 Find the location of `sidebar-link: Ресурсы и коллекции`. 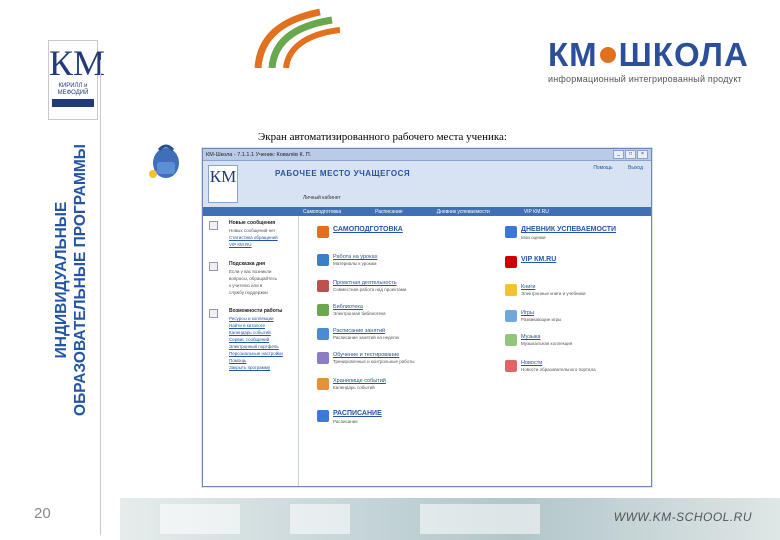

sidebar-link: Ресурсы и коллекции is located at coordinates (251, 318).